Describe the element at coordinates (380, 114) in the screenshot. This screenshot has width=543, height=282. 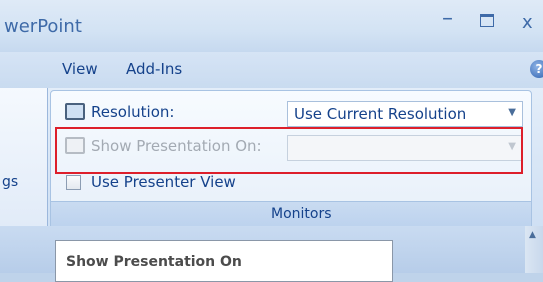
I see `resolution-value: Use Current Resolution` at that location.